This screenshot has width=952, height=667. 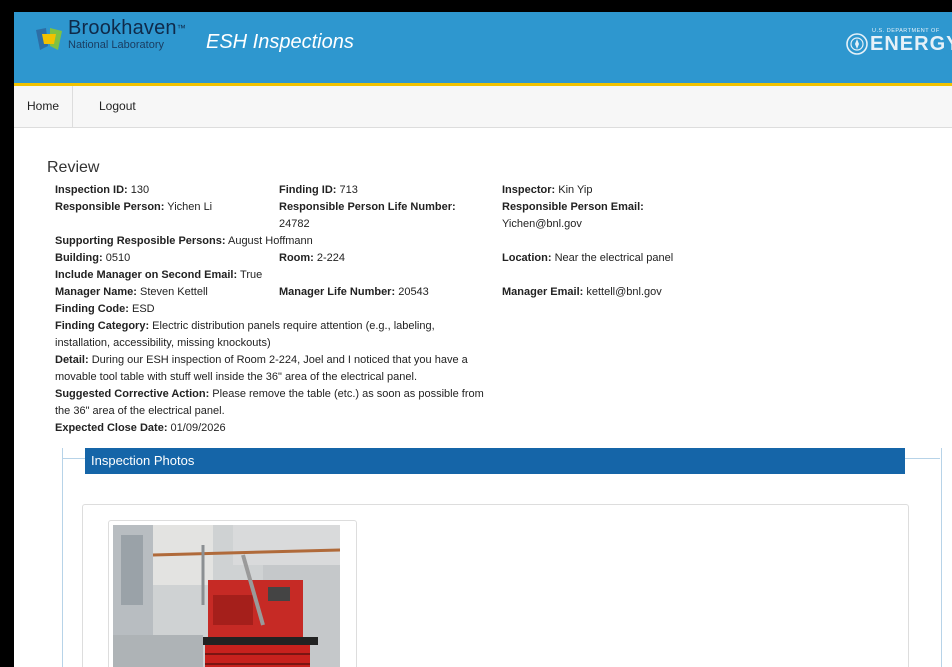 What do you see at coordinates (44, 106) in the screenshot?
I see `nav-home-link: Home` at bounding box center [44, 106].